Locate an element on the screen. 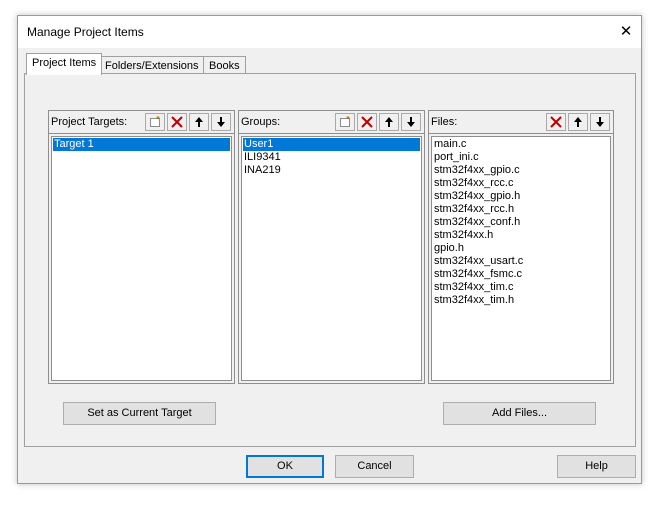 The height and width of the screenshot is (506, 664). move-group-up-button is located at coordinates (389, 122).